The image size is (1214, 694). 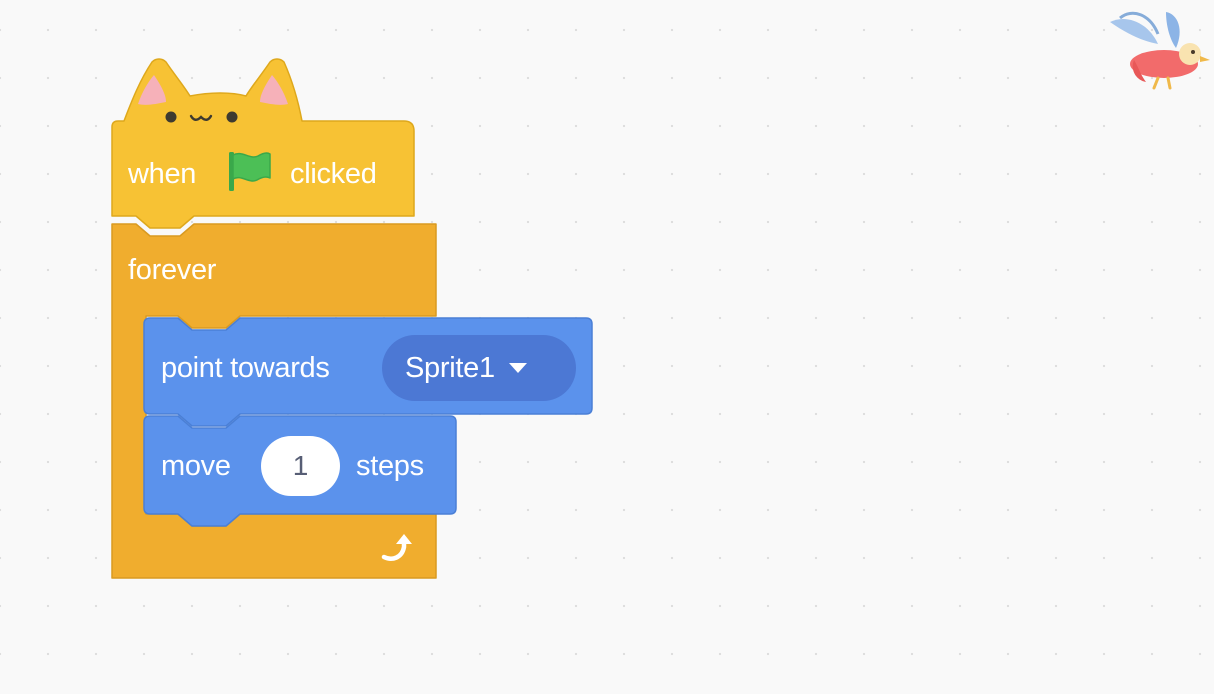 I want to click on chevron-down-icon, so click(x=517, y=368).